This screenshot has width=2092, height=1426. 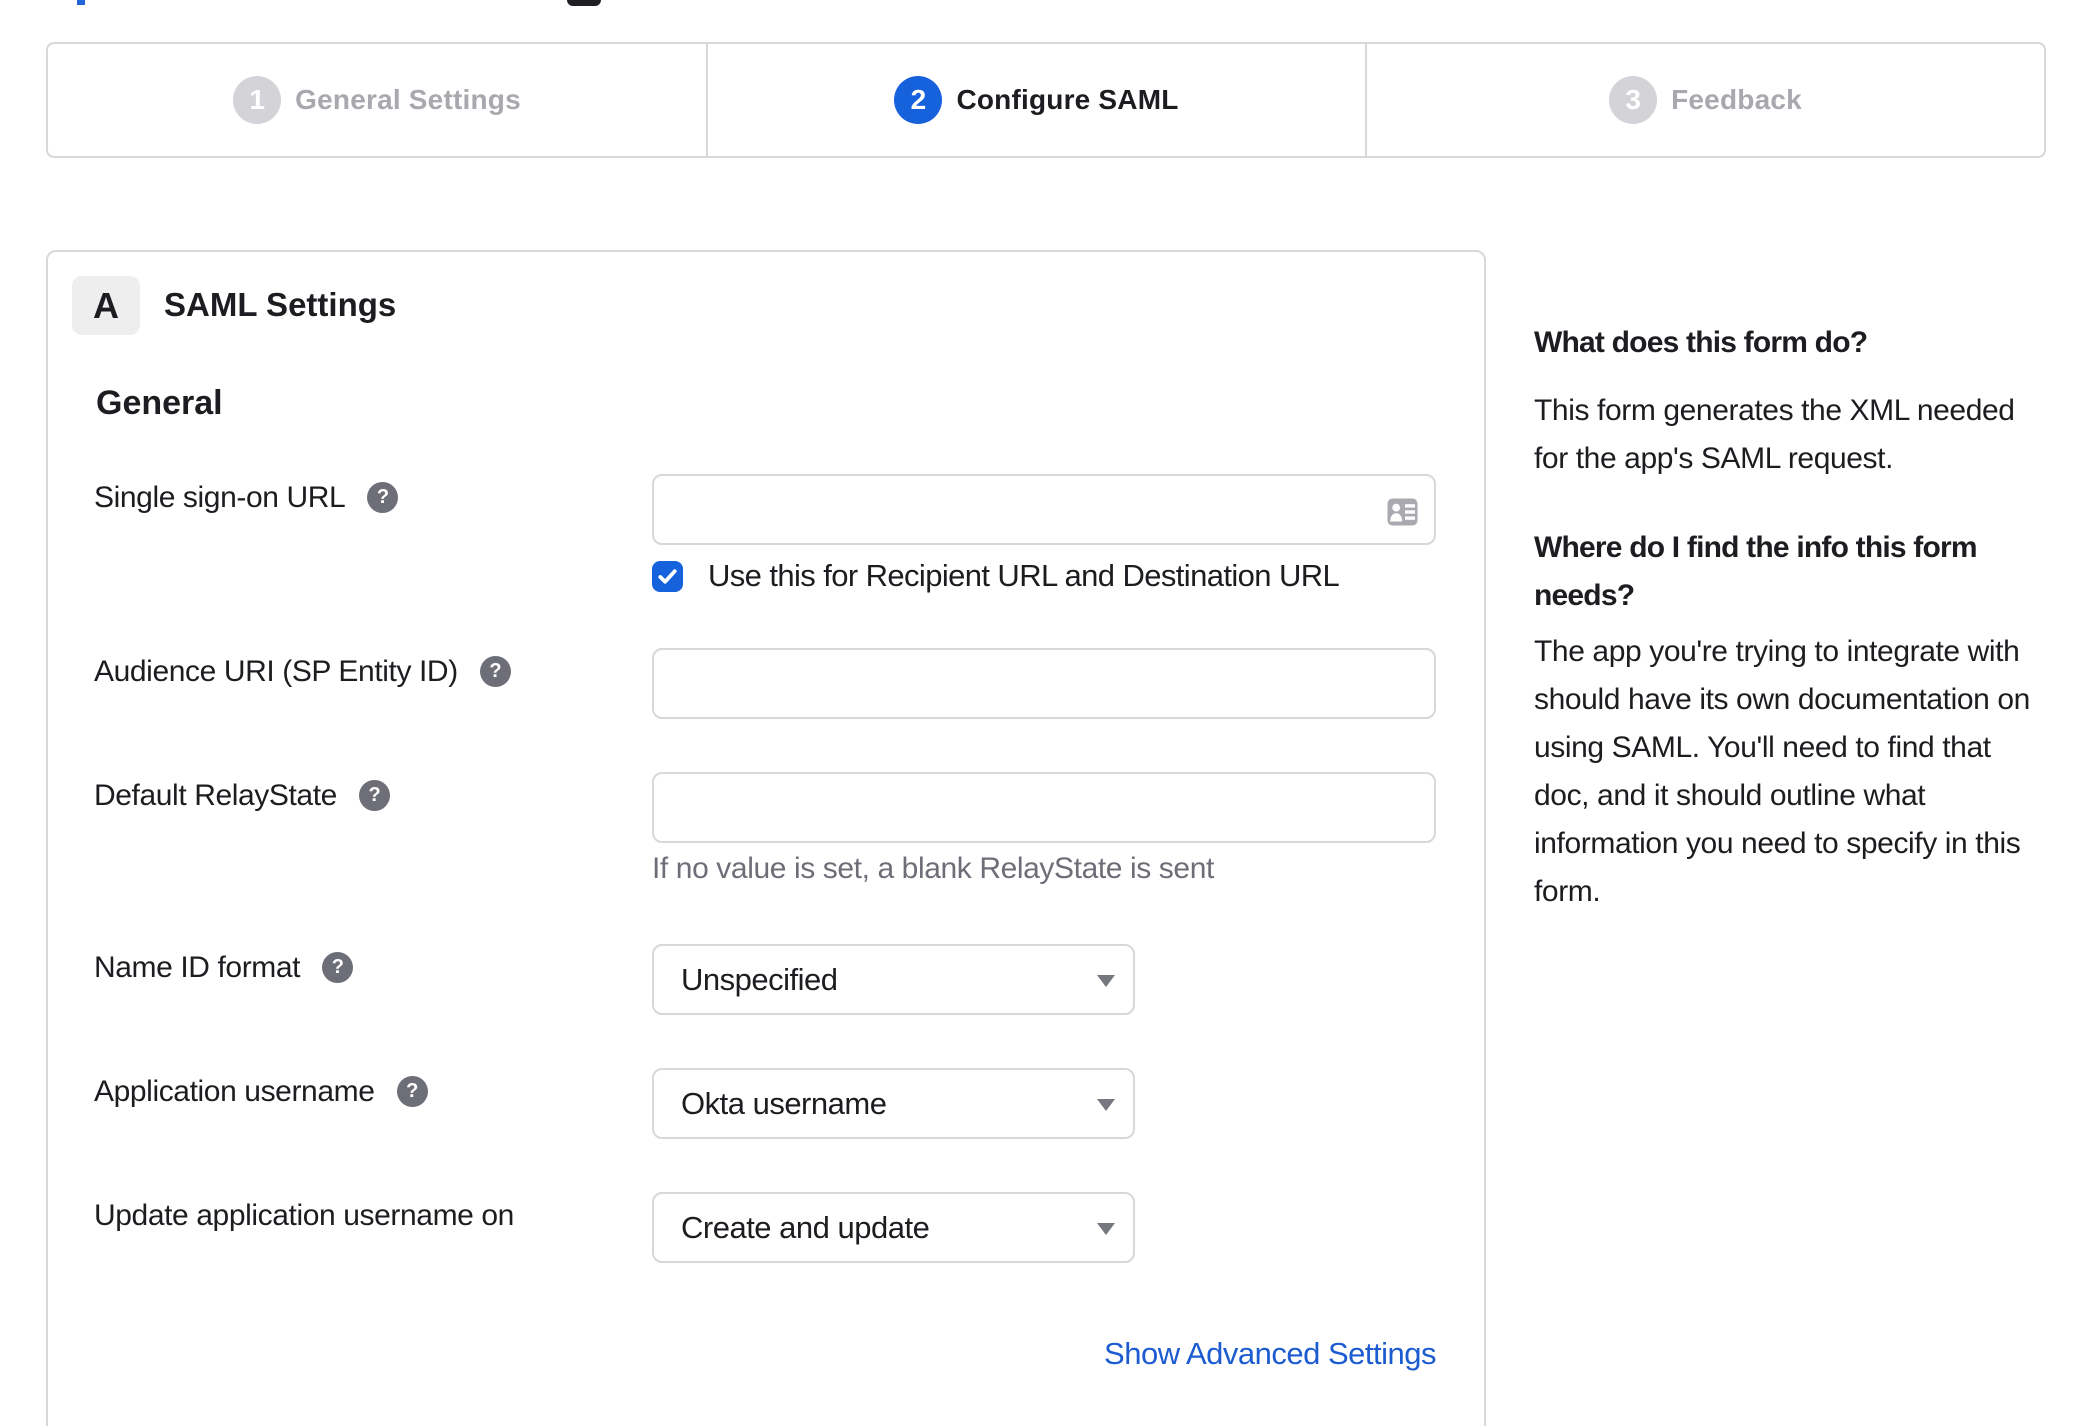 I want to click on sidebar-text-line: The app you're trying to integrate with, so click(x=1777, y=651).